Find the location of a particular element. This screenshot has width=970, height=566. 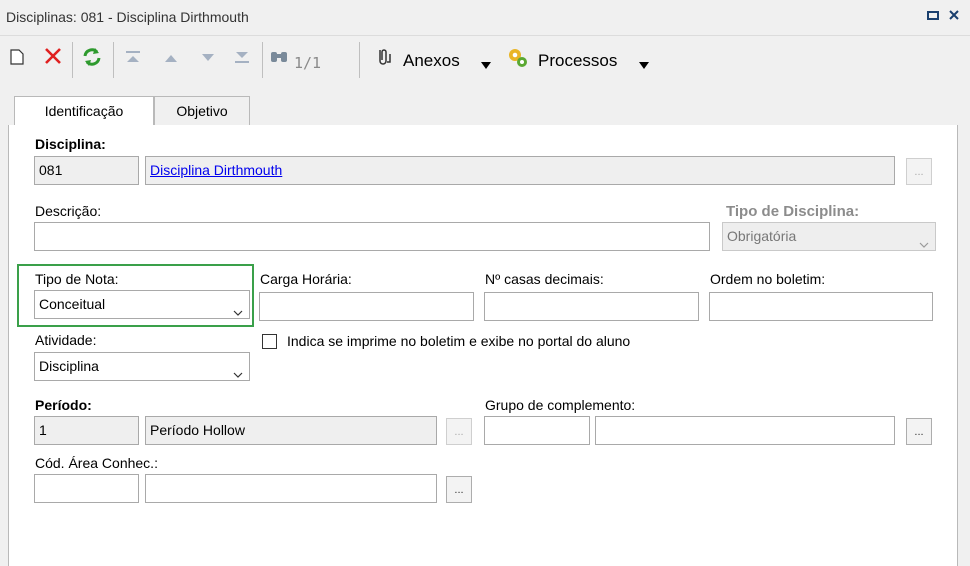

tipo-nota-label: Tipo de Nota: is located at coordinates (77, 279).